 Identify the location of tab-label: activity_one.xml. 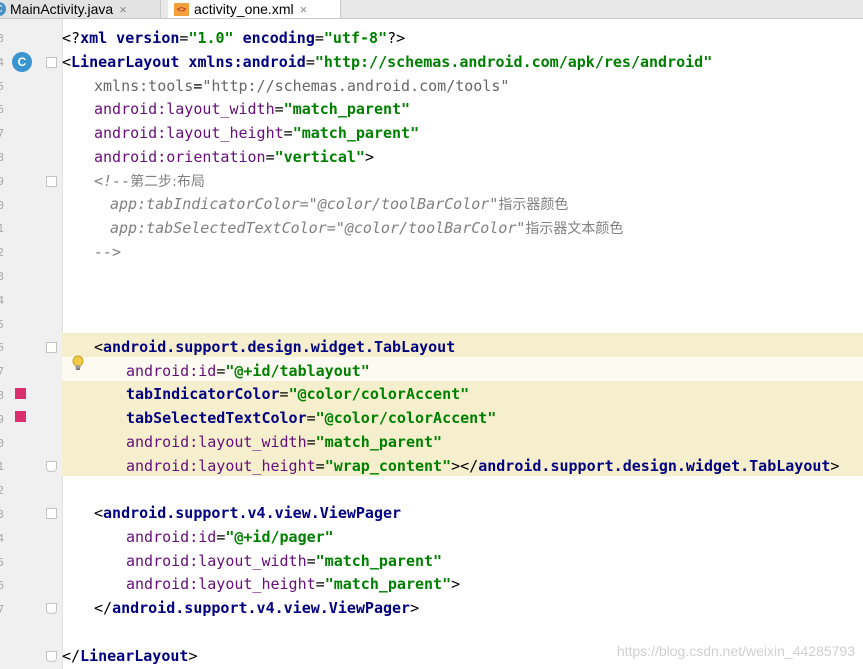
(244, 9).